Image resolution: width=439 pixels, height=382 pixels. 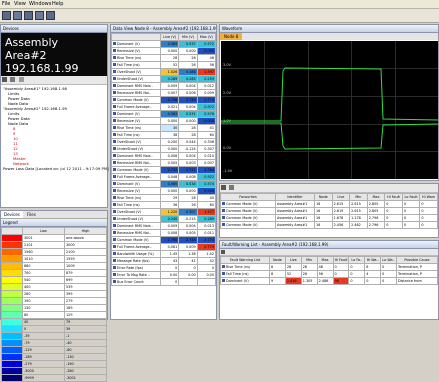 I want to click on data-view-row: Dominant (V) 0.562 0.531 0.576, so click(x=163, y=114).